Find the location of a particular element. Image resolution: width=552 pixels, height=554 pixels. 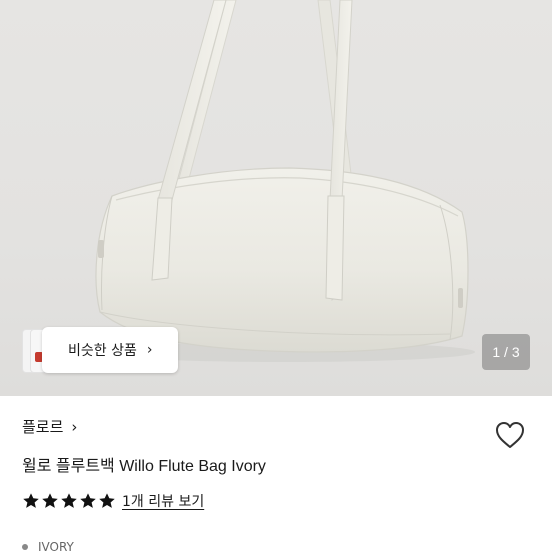

color-swatch is located at coordinates (25, 547).